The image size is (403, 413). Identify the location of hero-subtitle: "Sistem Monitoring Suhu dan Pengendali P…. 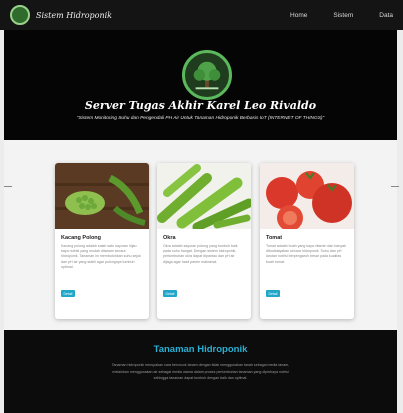
(200, 118).